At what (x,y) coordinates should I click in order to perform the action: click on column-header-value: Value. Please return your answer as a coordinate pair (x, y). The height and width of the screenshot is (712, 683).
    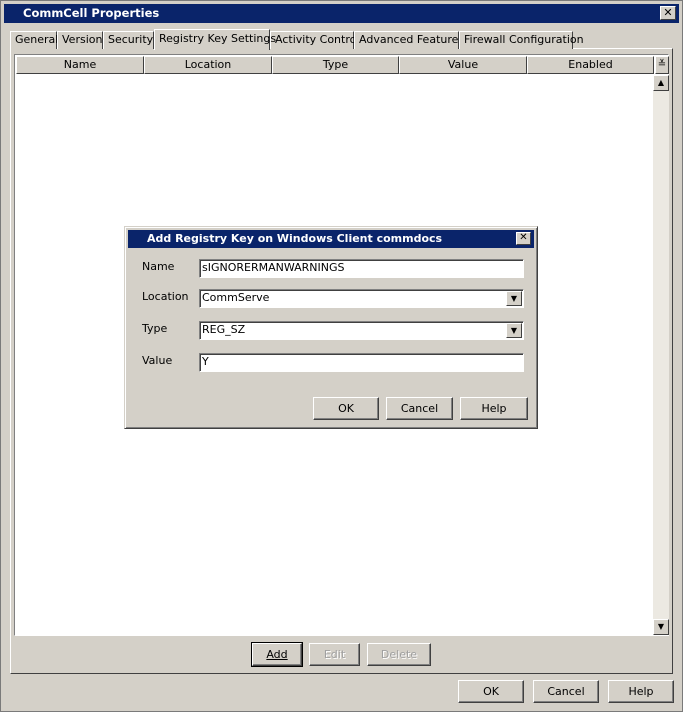
    Looking at the image, I should click on (463, 65).